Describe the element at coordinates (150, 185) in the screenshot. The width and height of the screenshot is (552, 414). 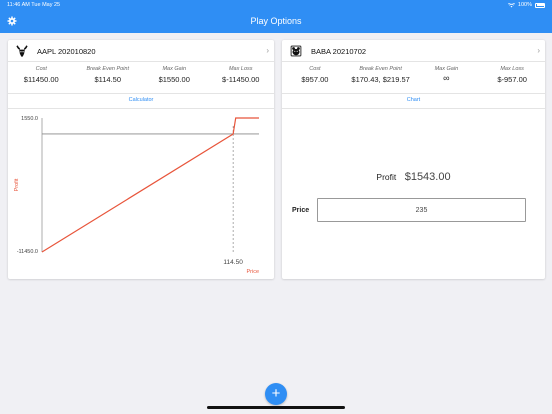
I see `payoff-line` at that location.